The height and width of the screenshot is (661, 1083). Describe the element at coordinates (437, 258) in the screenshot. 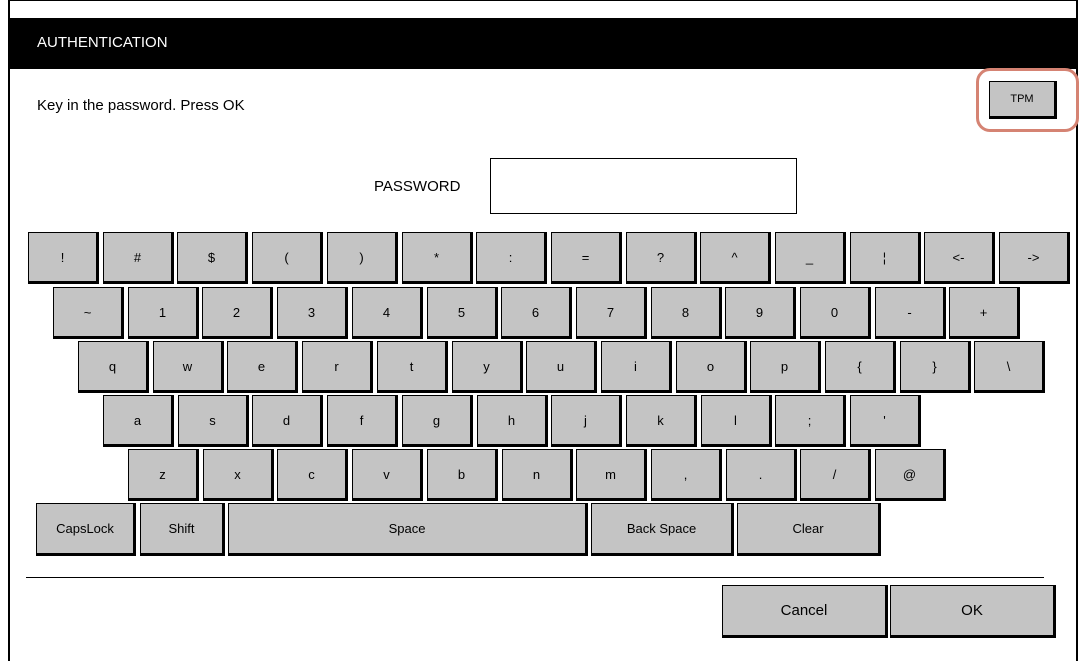

I see `key: *` at that location.